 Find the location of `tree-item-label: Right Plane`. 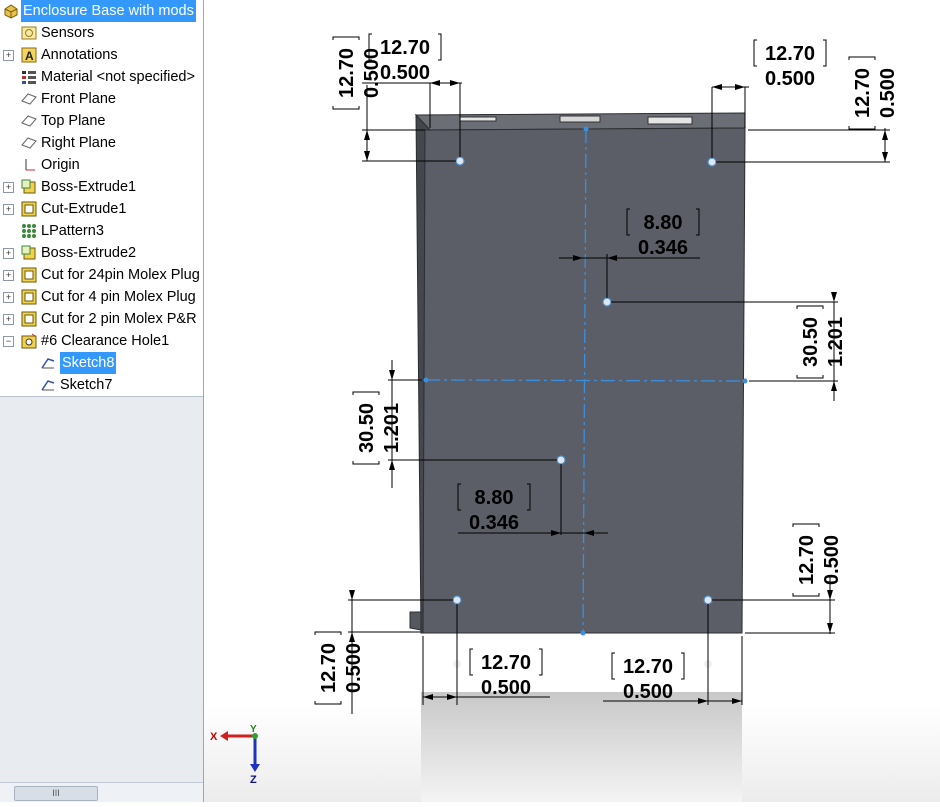

tree-item-label: Right Plane is located at coordinates (78, 143).